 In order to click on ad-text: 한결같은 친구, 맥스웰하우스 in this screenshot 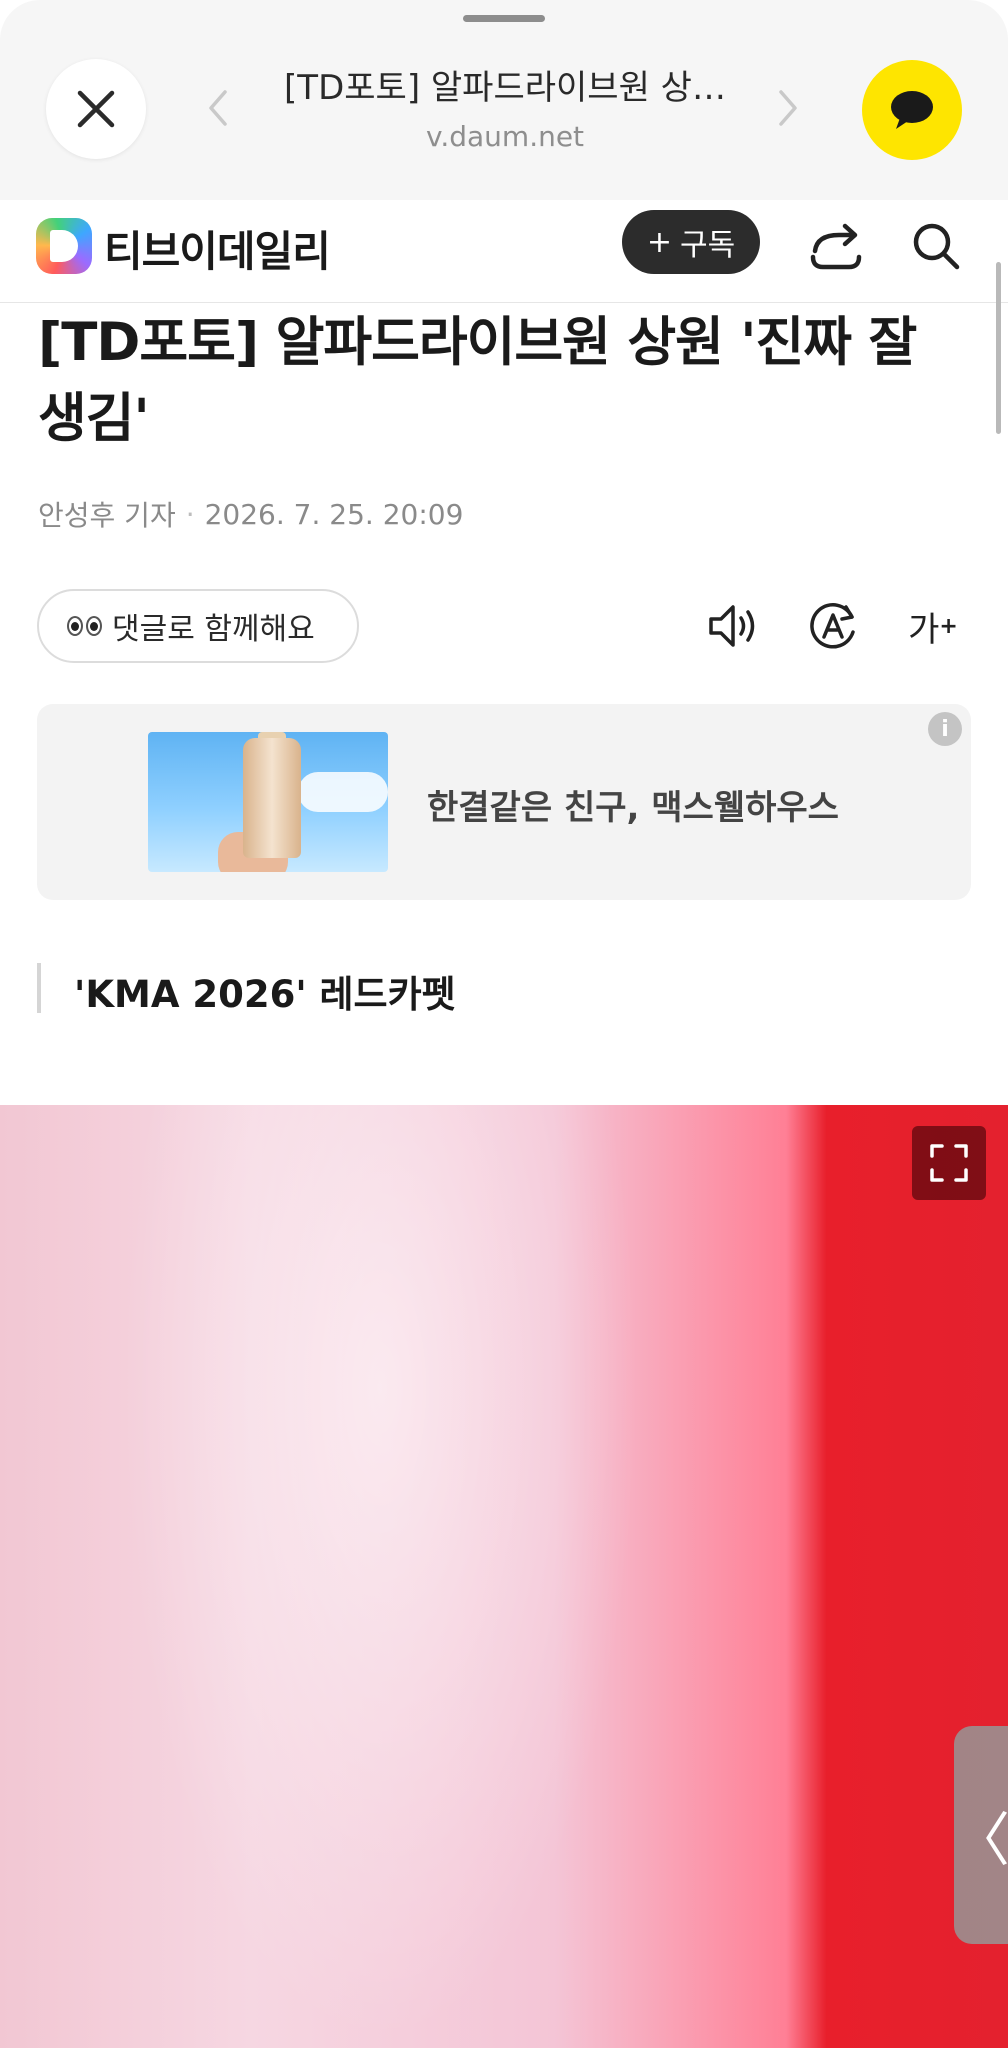, I will do `click(633, 804)`.